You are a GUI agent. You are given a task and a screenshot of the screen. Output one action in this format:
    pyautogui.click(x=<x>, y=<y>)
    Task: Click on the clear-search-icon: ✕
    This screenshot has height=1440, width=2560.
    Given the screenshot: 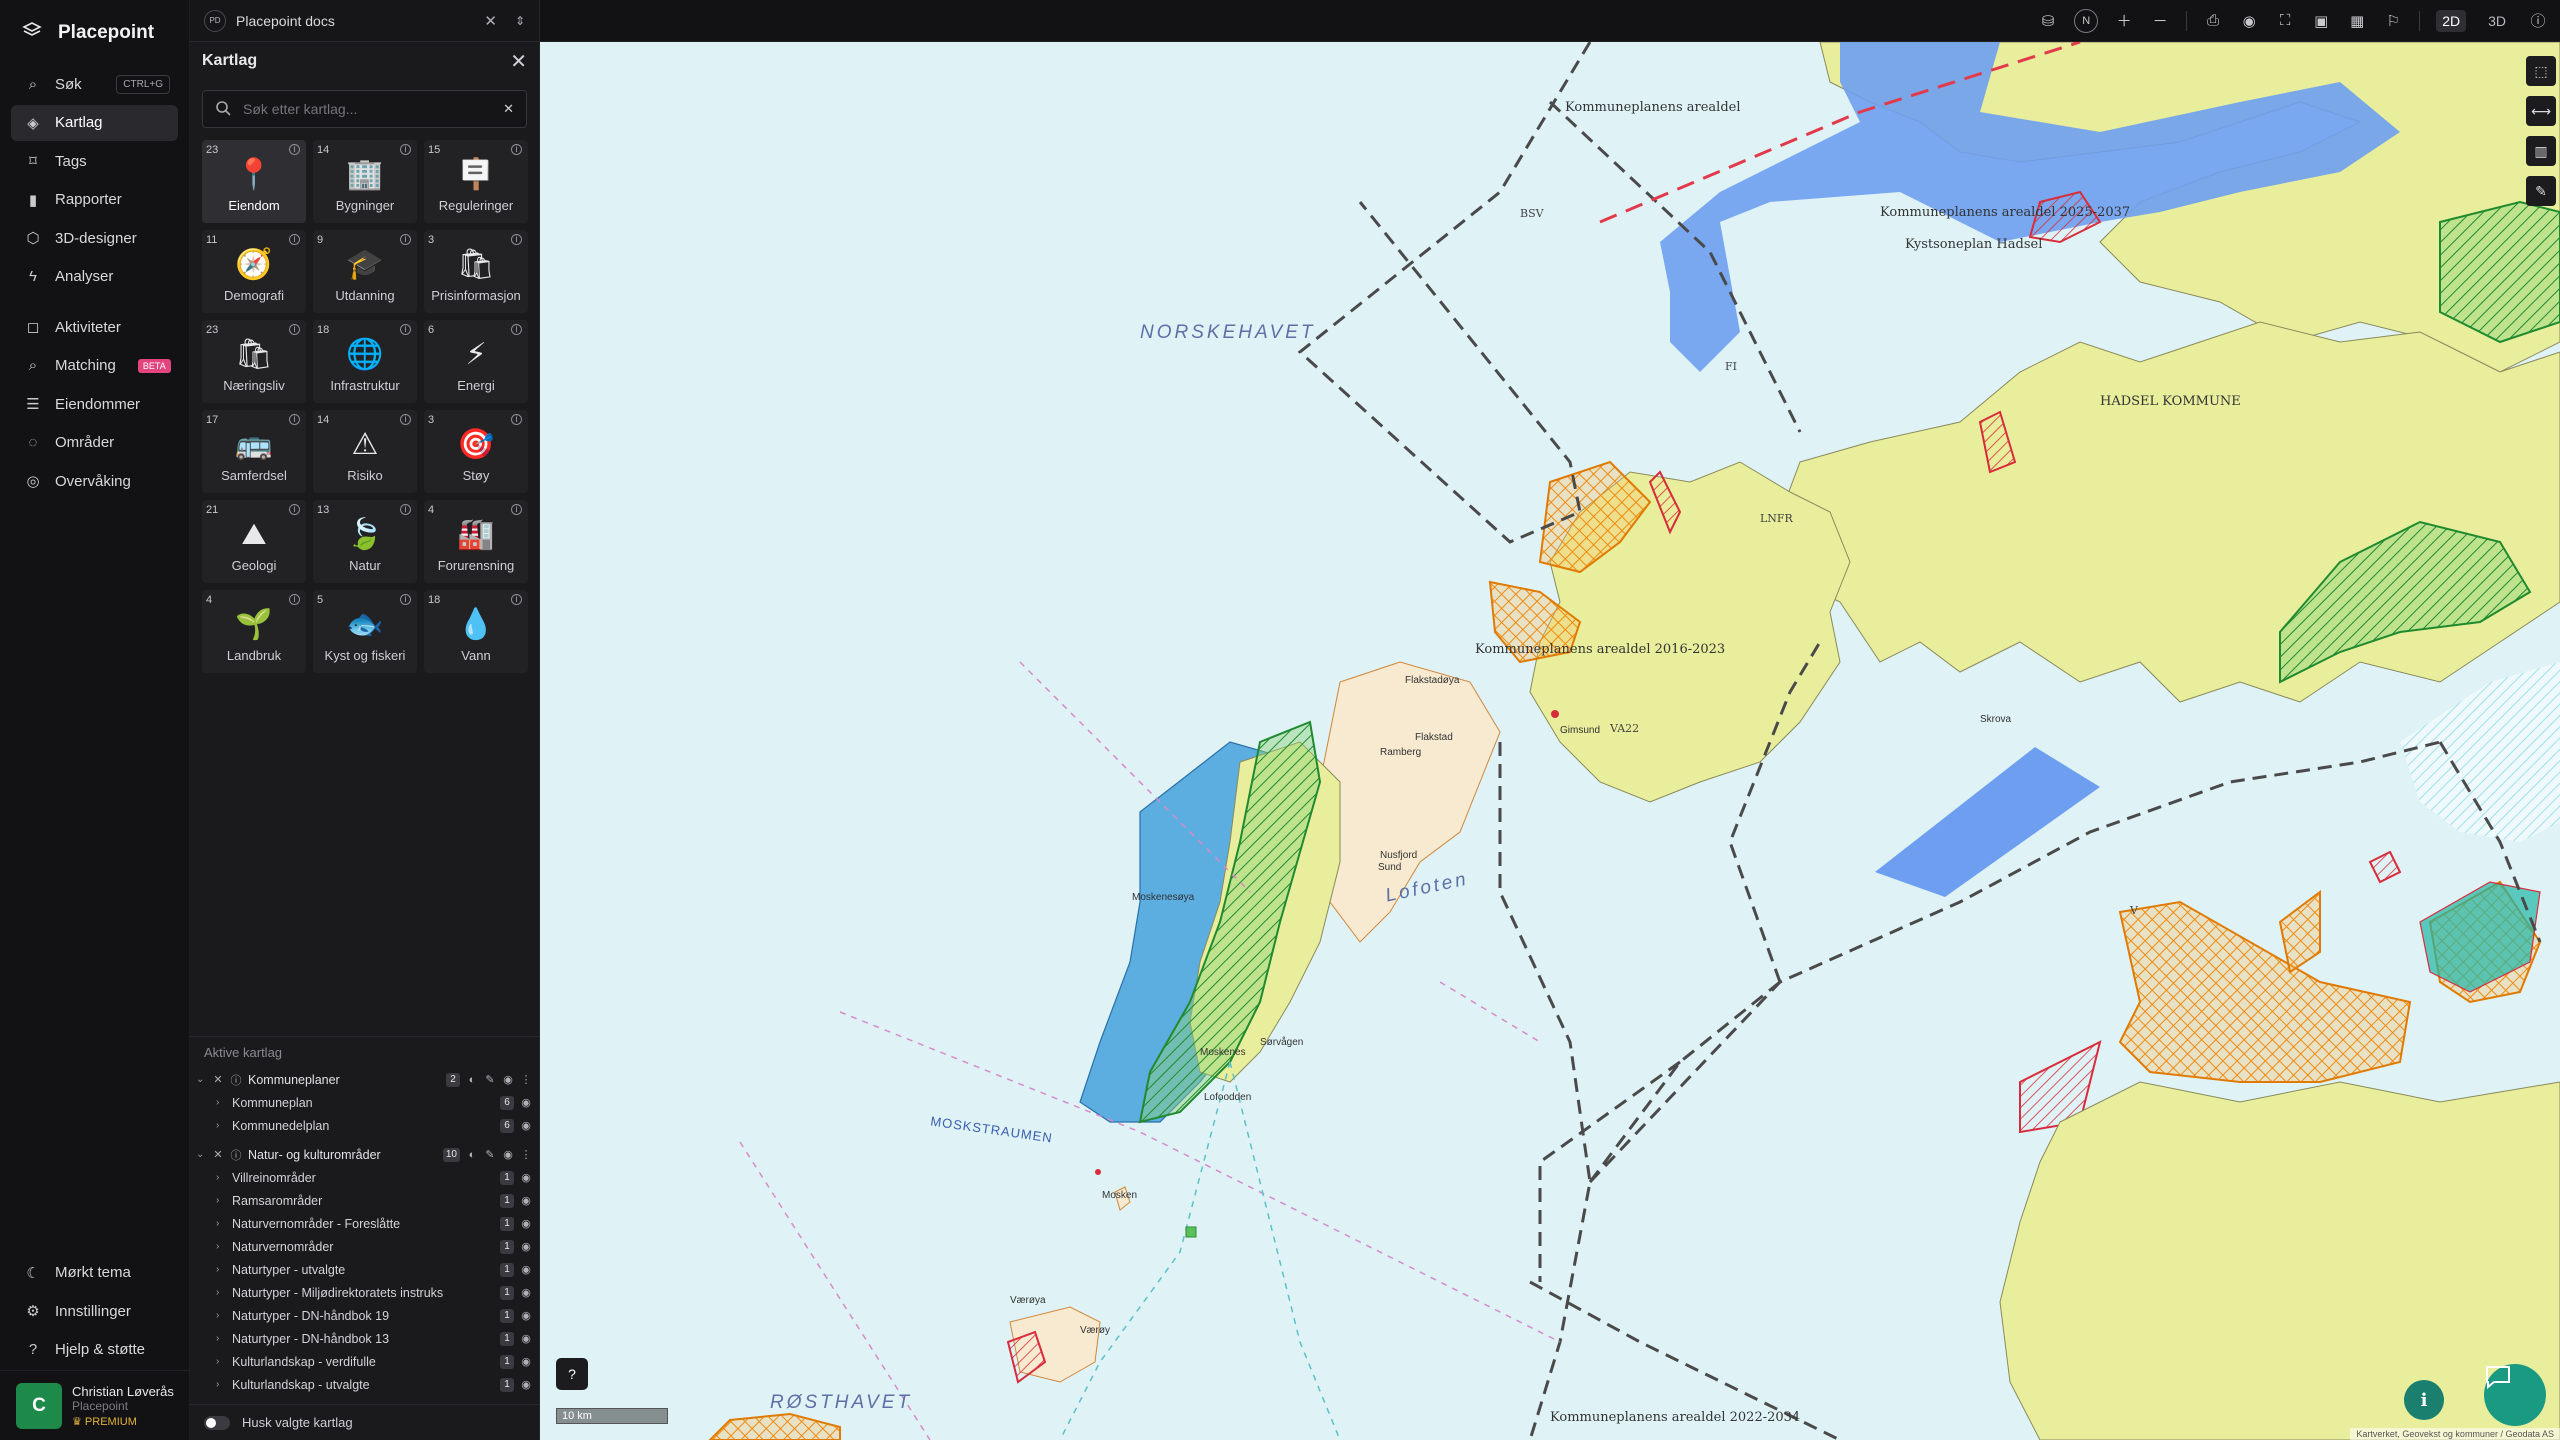 What is the action you would take?
    pyautogui.click(x=508, y=109)
    